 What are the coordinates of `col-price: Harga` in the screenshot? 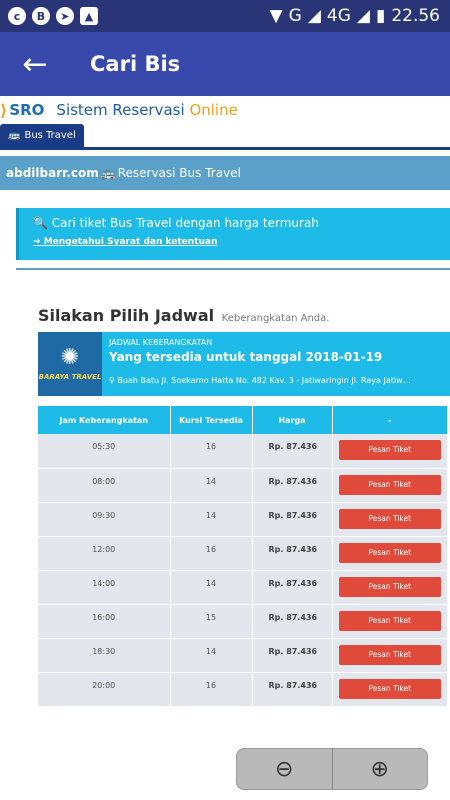 It's located at (292, 420).